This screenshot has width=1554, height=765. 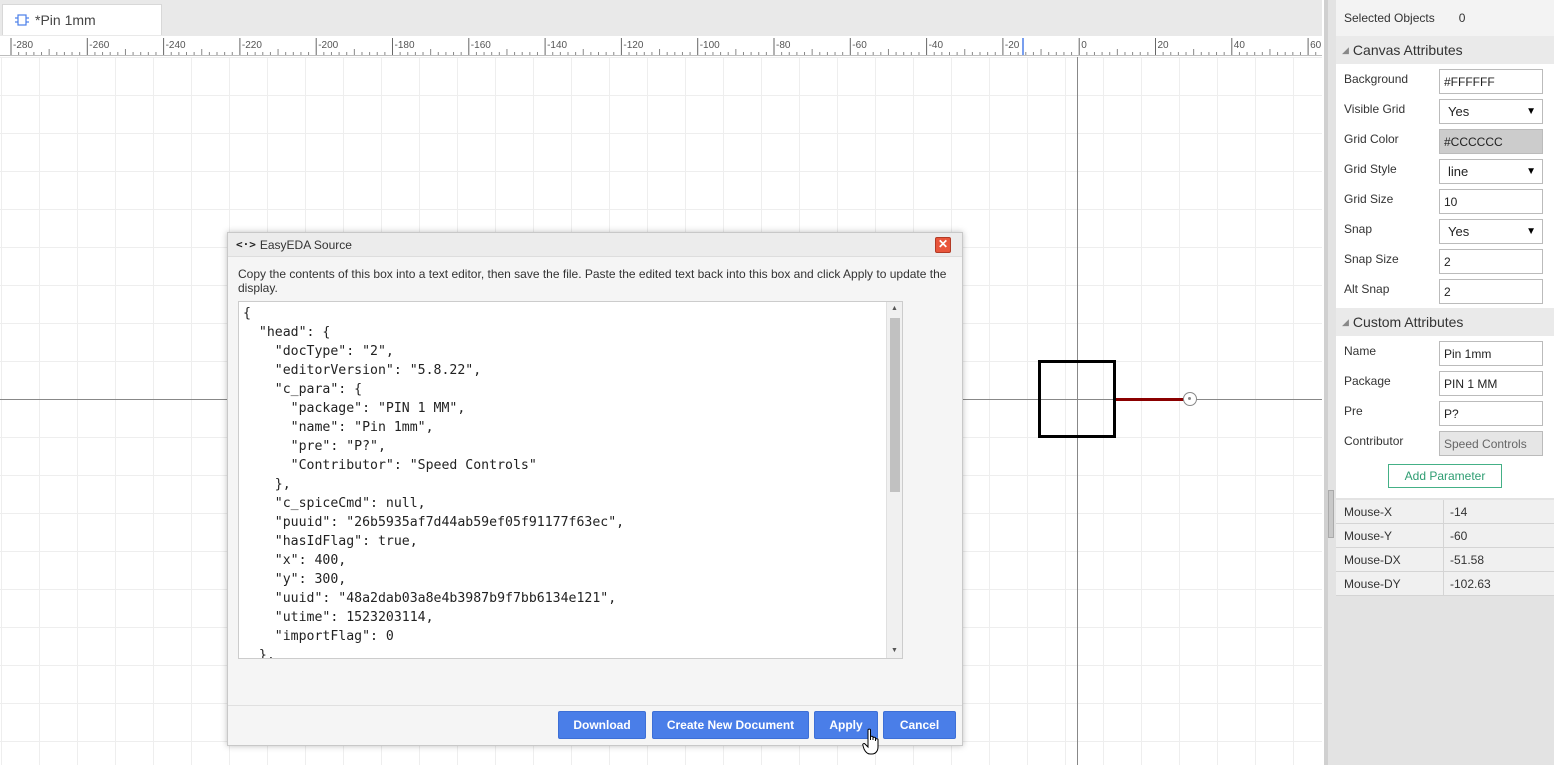 What do you see at coordinates (1491, 81) in the screenshot?
I see `background-color-input: #FFFFFF` at bounding box center [1491, 81].